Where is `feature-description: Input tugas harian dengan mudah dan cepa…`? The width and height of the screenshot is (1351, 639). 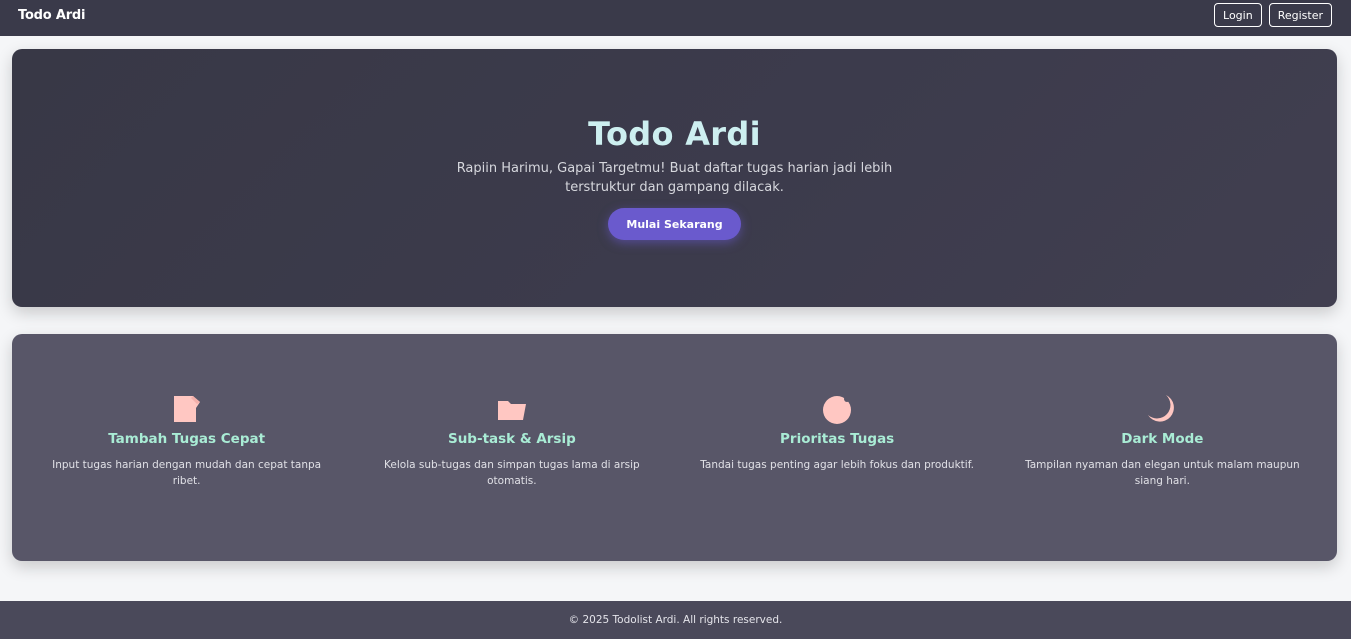
feature-description: Input tugas harian dengan mudah dan cepa… is located at coordinates (187, 473).